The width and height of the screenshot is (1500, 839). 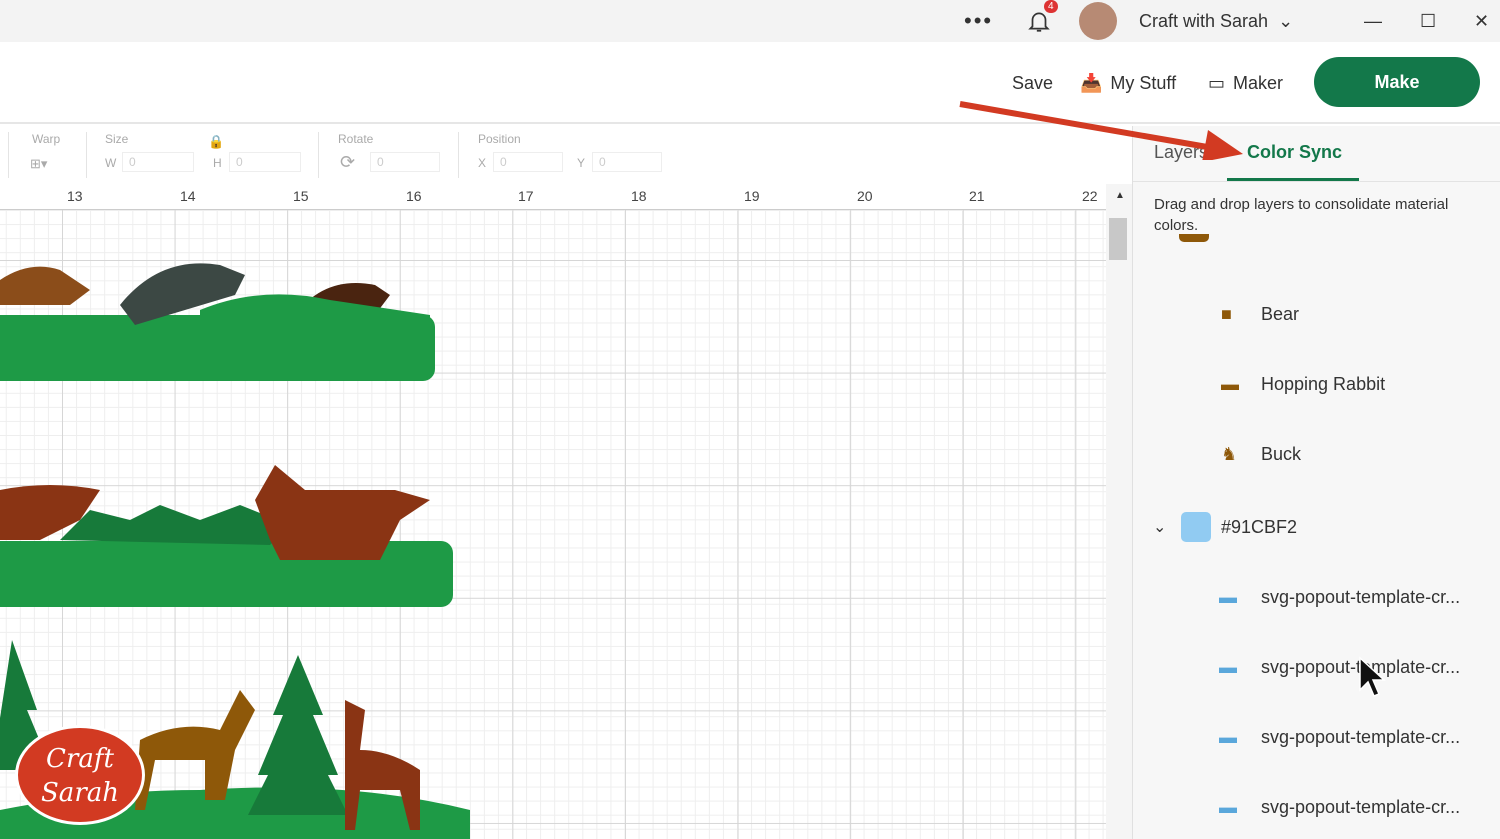 What do you see at coordinates (627, 162) in the screenshot?
I see `y-input: 0` at bounding box center [627, 162].